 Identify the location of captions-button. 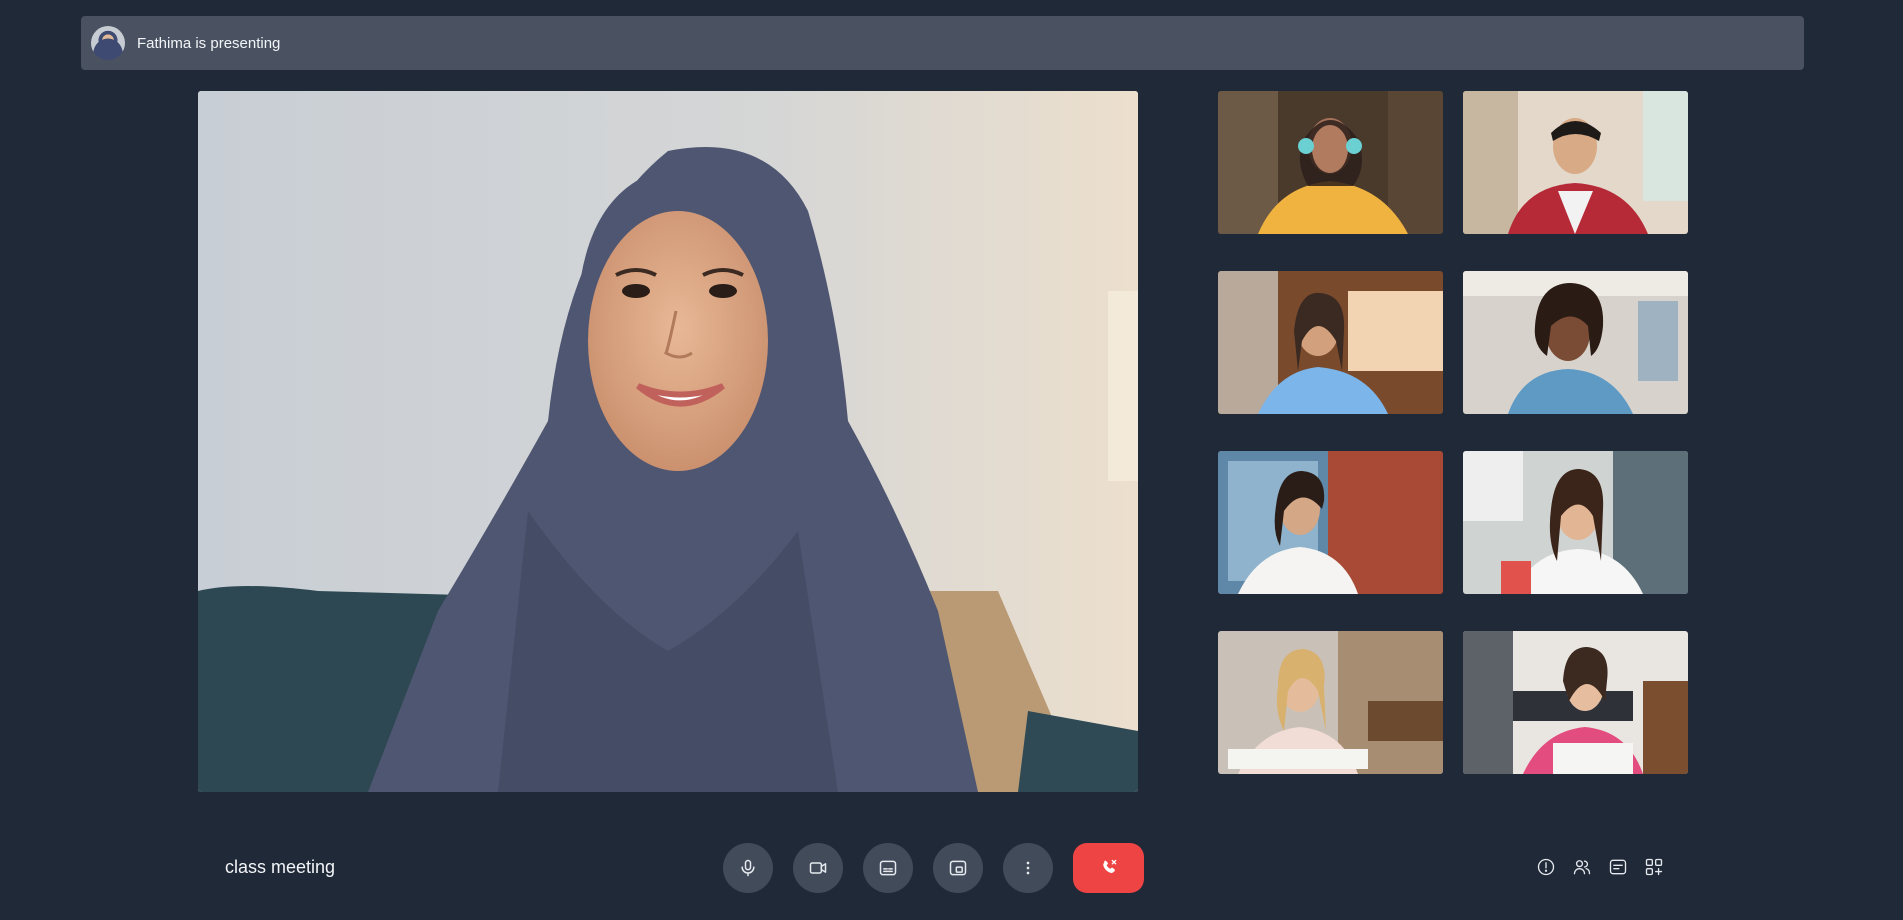
(888, 868).